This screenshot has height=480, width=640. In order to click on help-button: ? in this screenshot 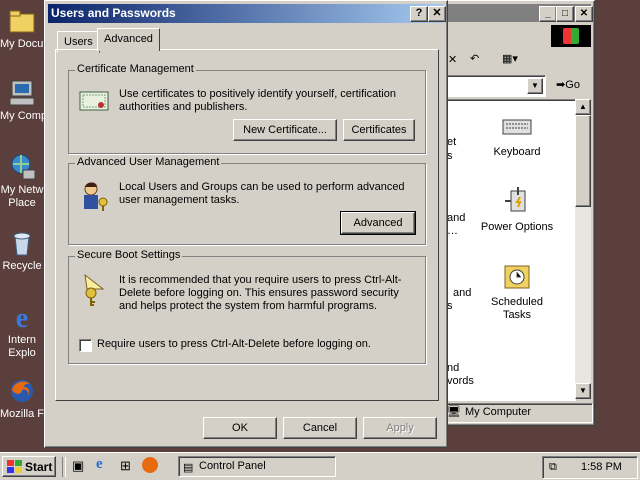, I will do `click(419, 14)`.